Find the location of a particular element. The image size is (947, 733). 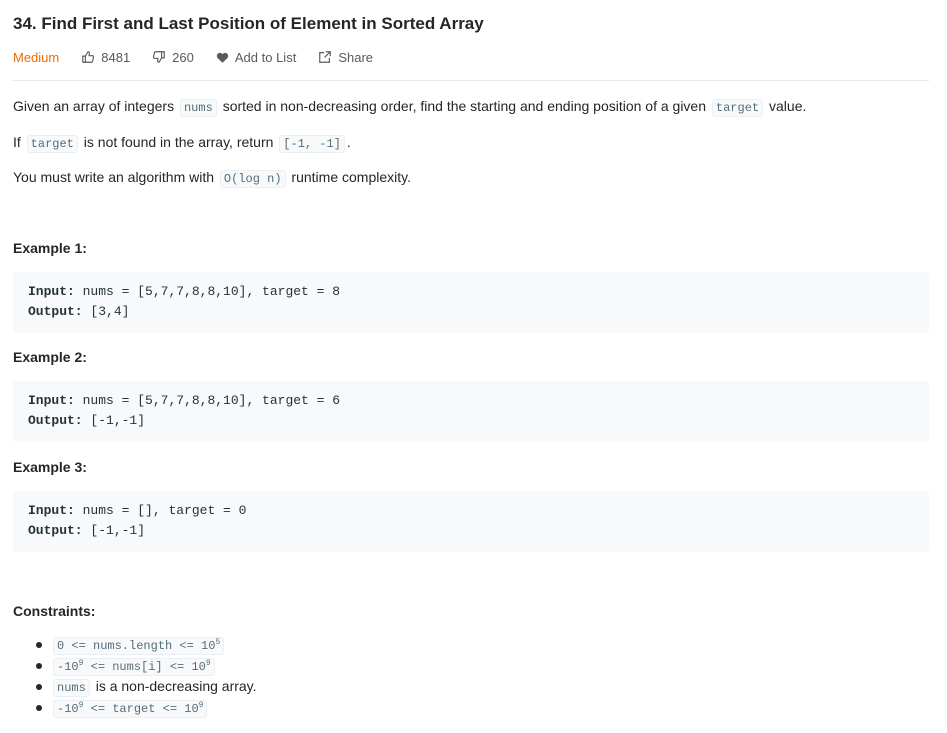

constraint-code: -109 <= target <= 109 is located at coordinates (130, 709).